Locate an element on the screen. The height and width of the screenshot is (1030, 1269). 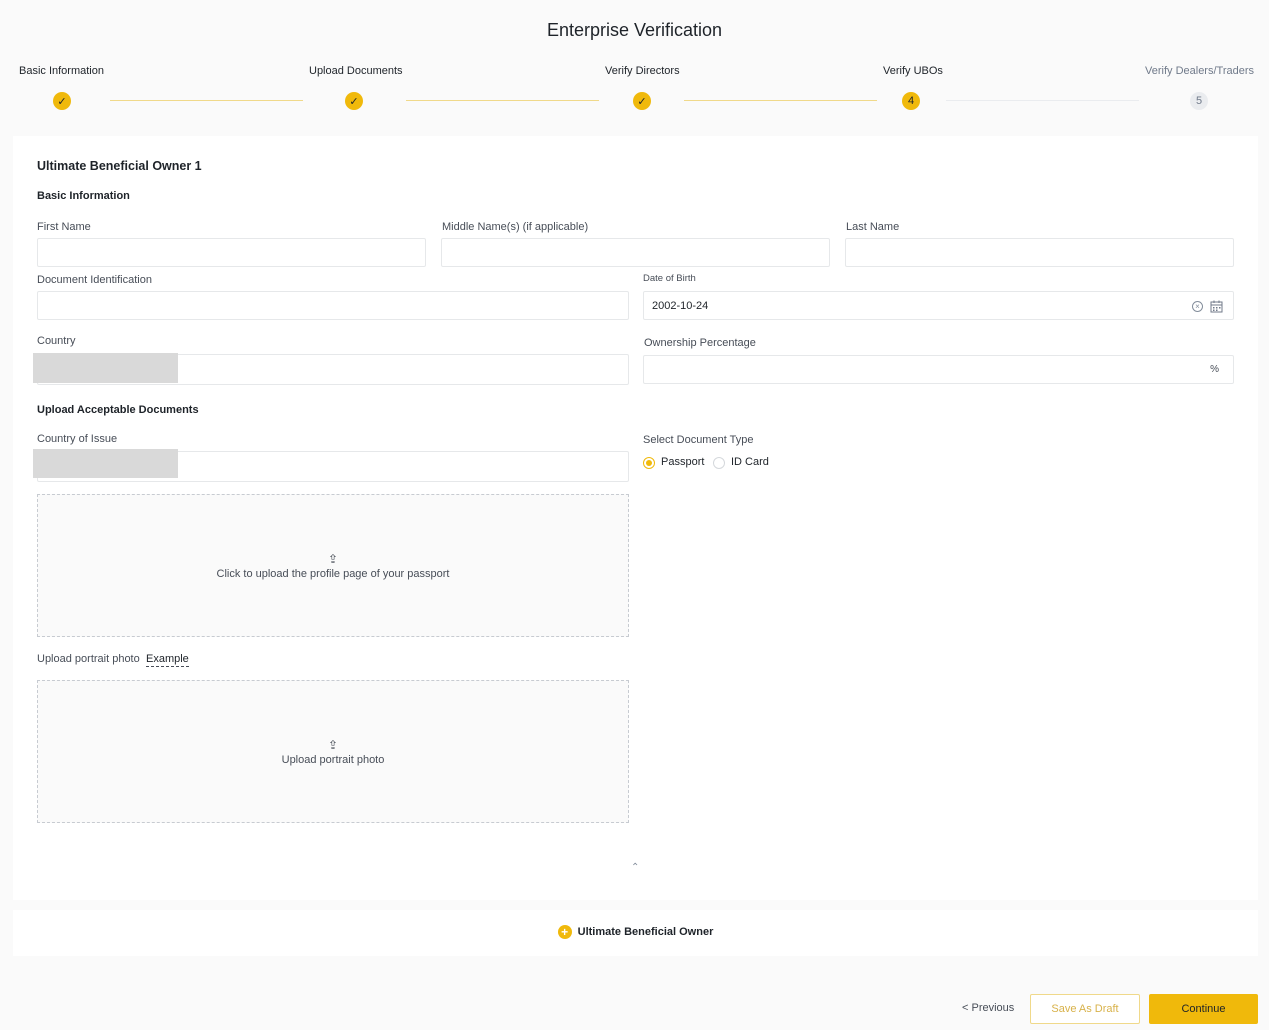
passport-radio-label: Passport is located at coordinates (682, 462).